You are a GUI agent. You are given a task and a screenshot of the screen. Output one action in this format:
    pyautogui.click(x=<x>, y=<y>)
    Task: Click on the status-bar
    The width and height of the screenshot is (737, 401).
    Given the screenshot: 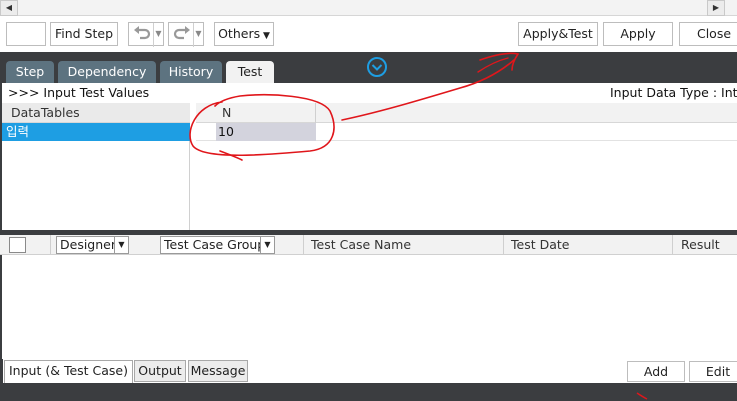 What is the action you would take?
    pyautogui.click(x=368, y=392)
    